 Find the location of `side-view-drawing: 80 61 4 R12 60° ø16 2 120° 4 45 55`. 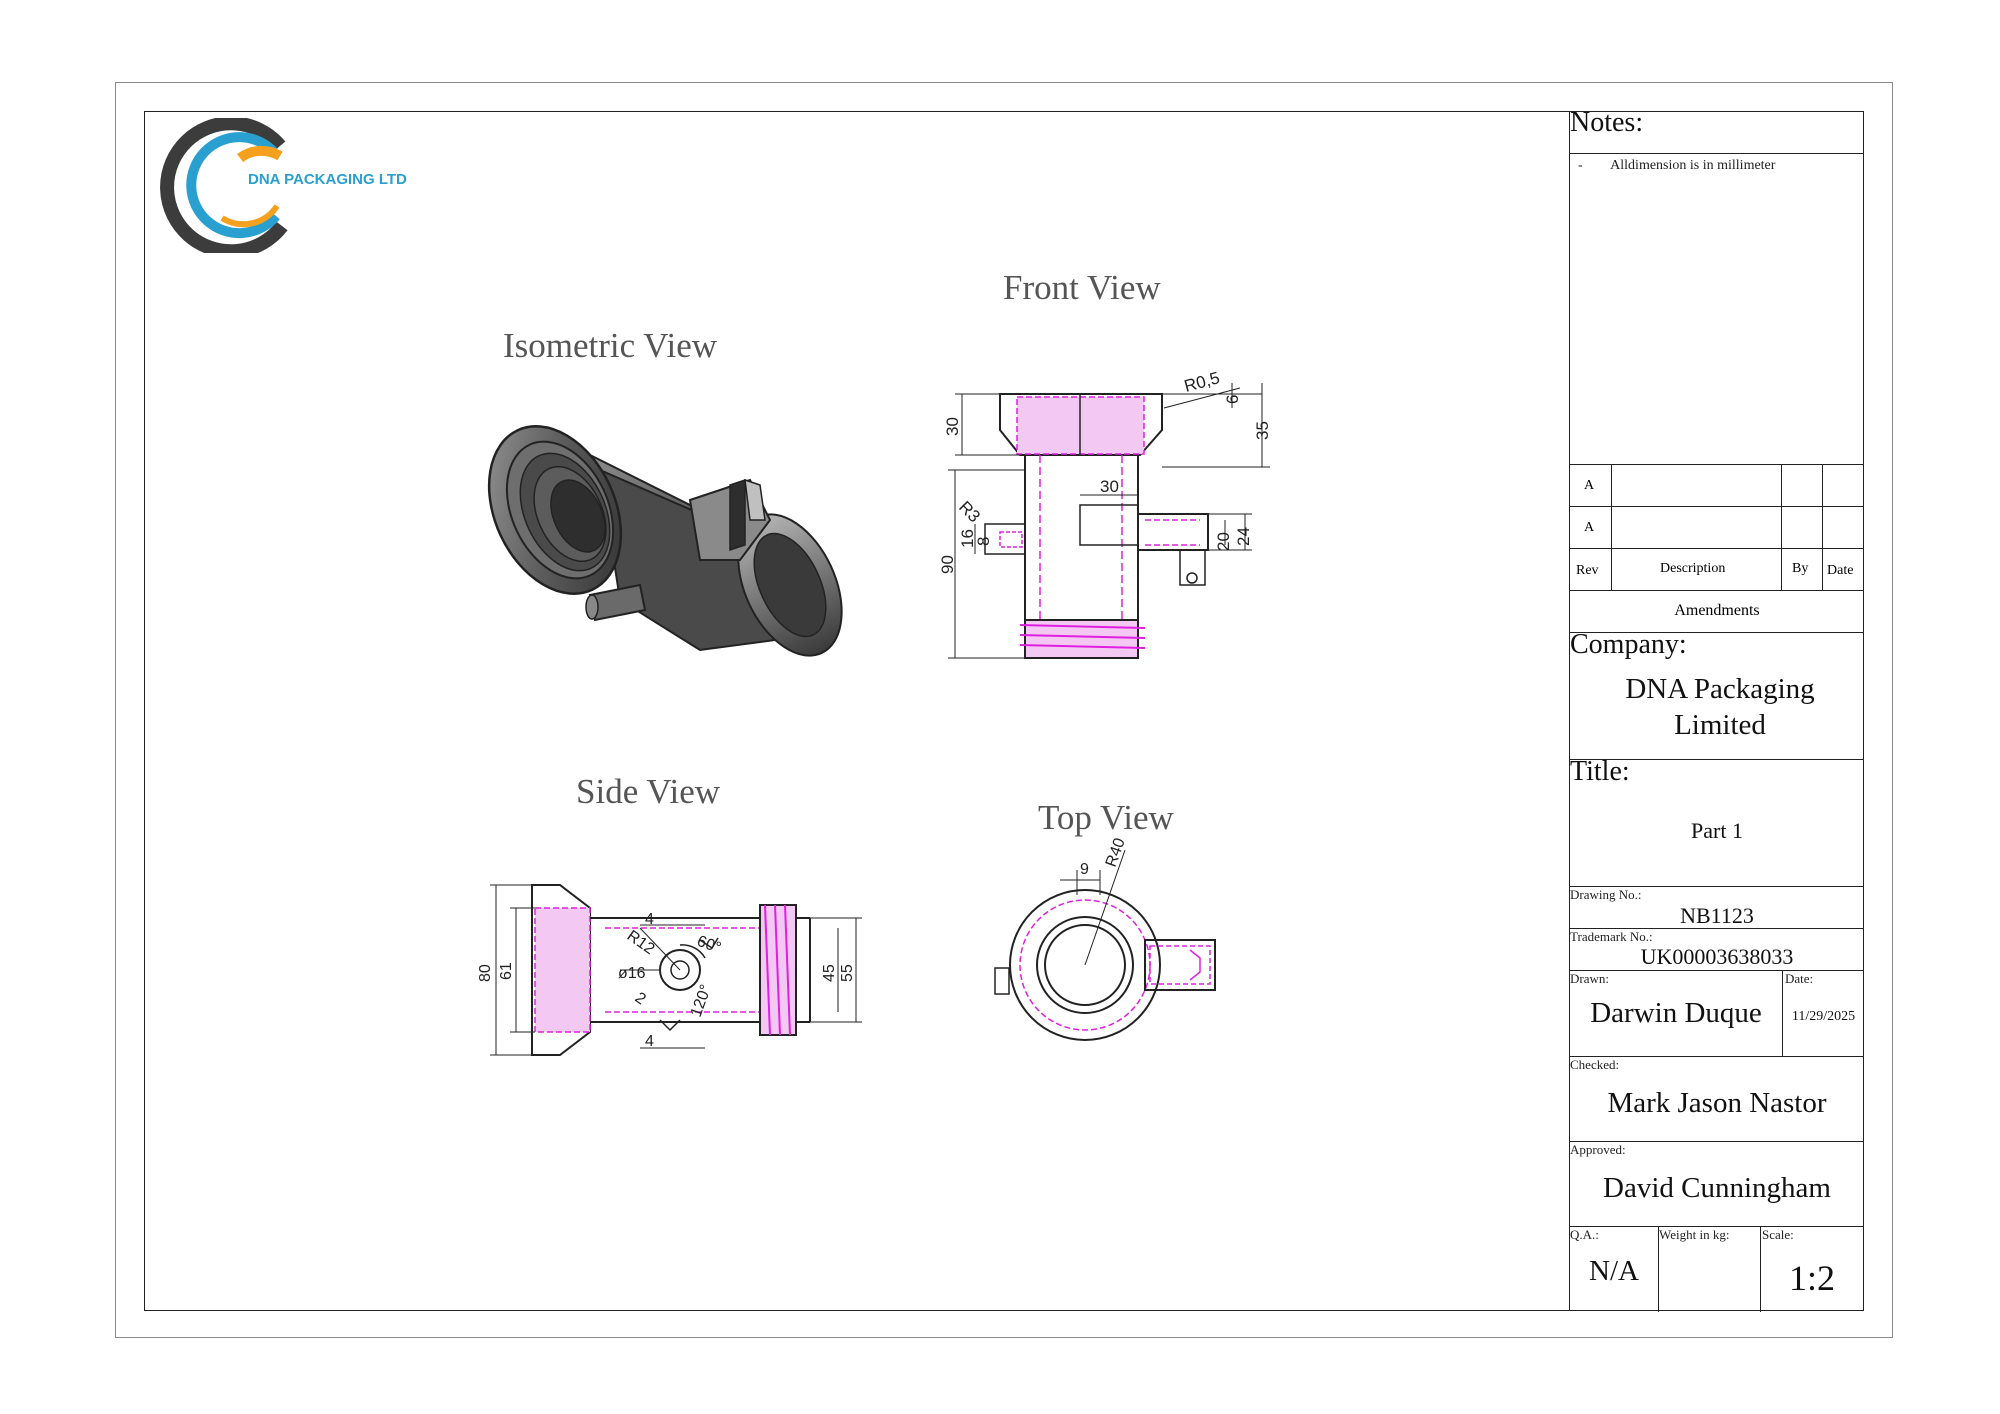

side-view-drawing: 80 61 4 R12 60° ø16 2 120° 4 45 55 is located at coordinates (669, 970).